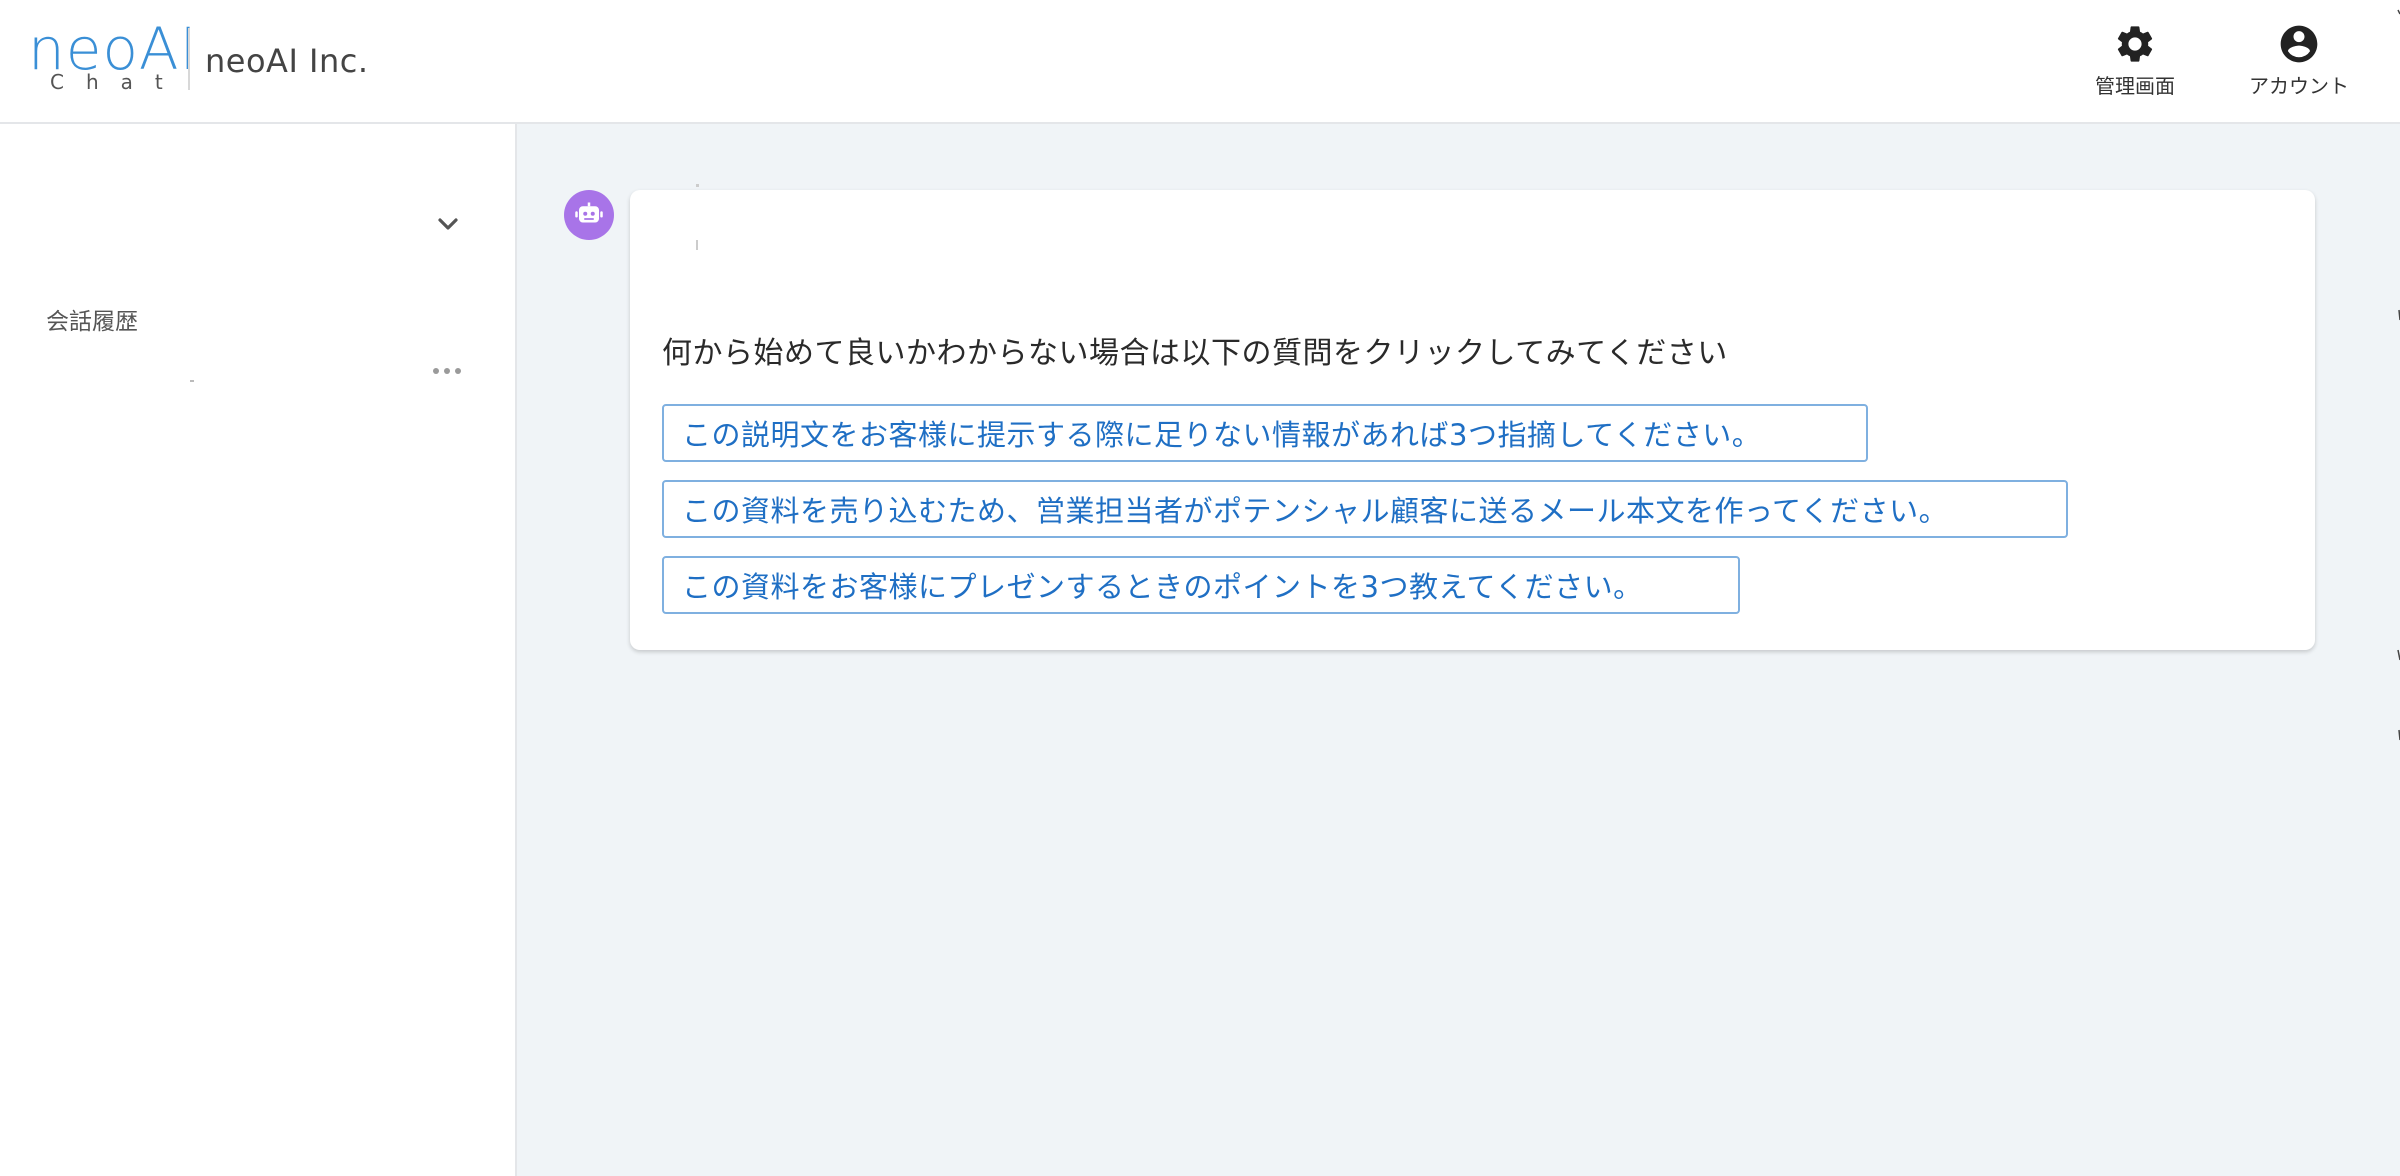  What do you see at coordinates (448, 224) in the screenshot?
I see `chevron-down-icon` at bounding box center [448, 224].